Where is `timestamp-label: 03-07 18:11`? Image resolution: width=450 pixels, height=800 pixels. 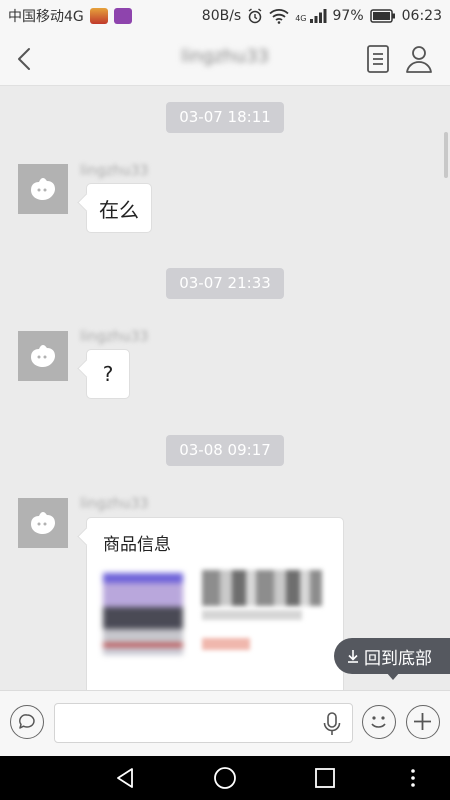
timestamp-label: 03-07 18:11 is located at coordinates (225, 117).